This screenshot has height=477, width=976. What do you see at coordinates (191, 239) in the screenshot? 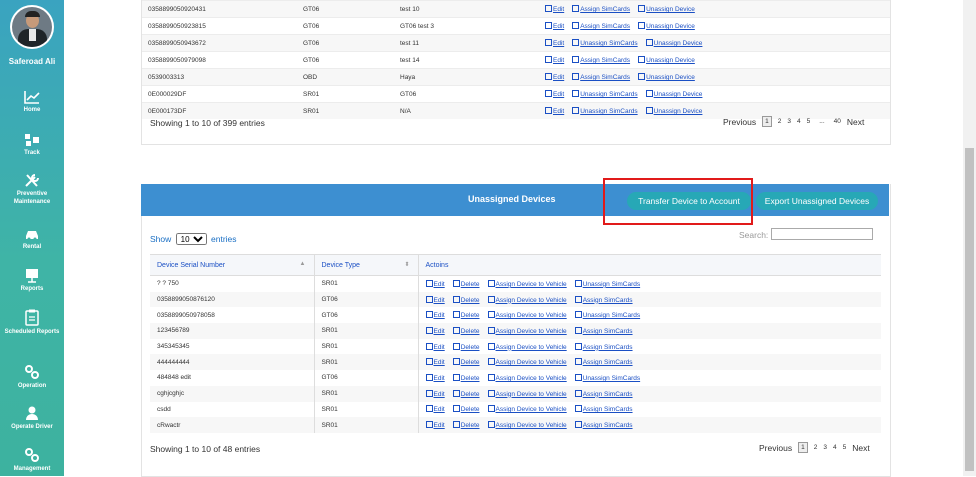
I see `page-length-select: 10` at bounding box center [191, 239].